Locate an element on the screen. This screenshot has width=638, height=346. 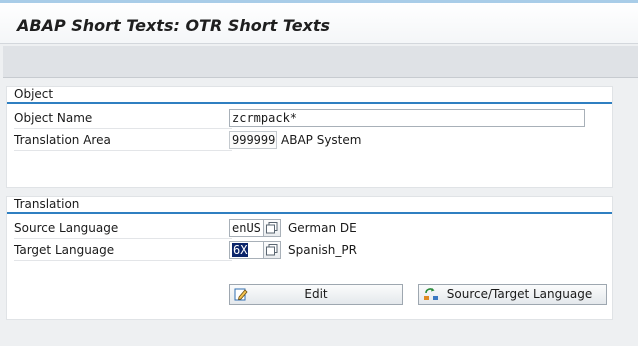
translation-area-field: 999999 is located at coordinates (253, 140).